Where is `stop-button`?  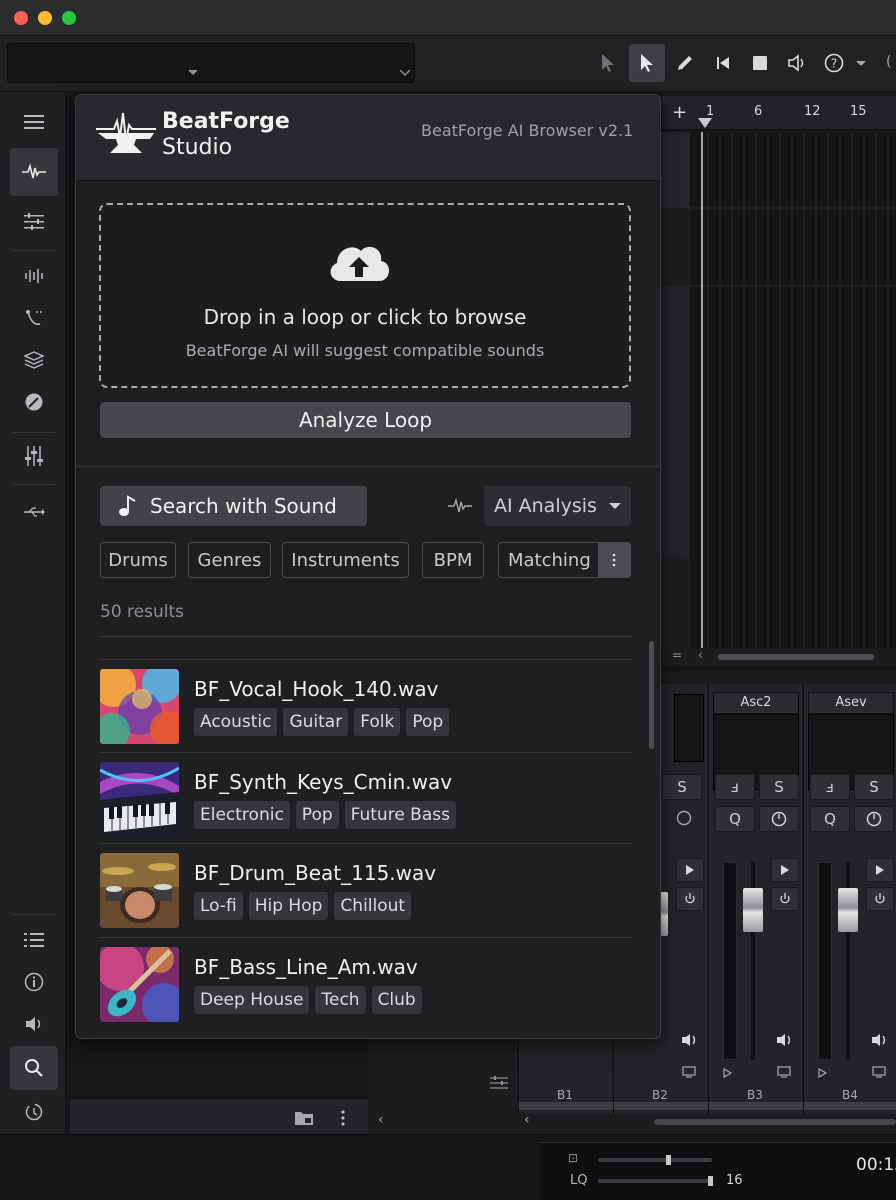 stop-button is located at coordinates (760, 63).